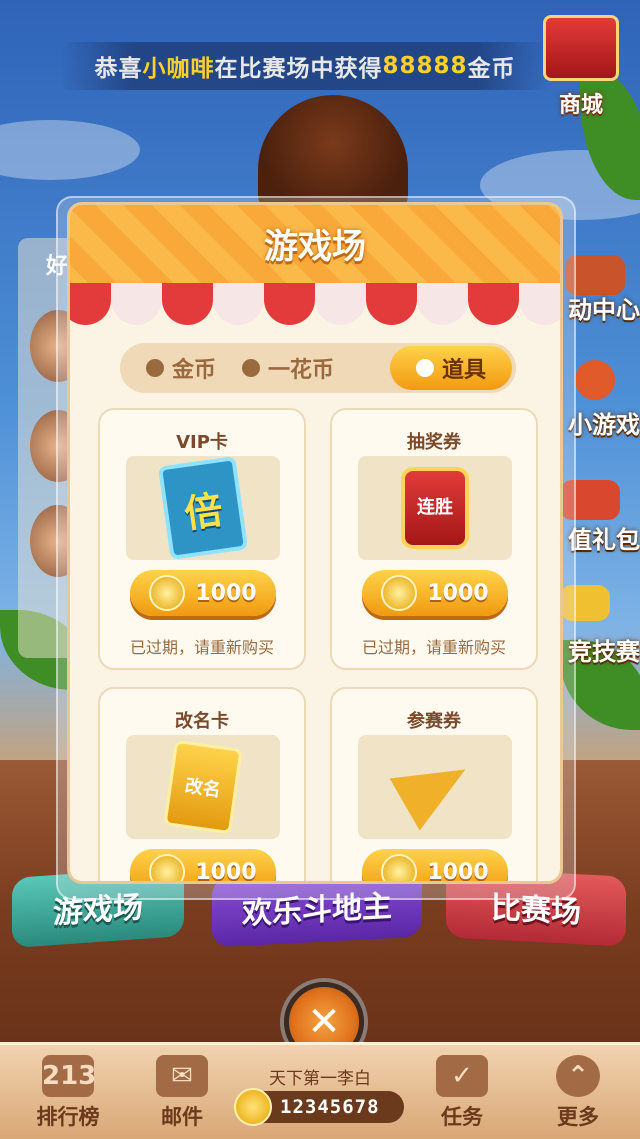  I want to click on banner-suffix: 金币, so click(491, 69).